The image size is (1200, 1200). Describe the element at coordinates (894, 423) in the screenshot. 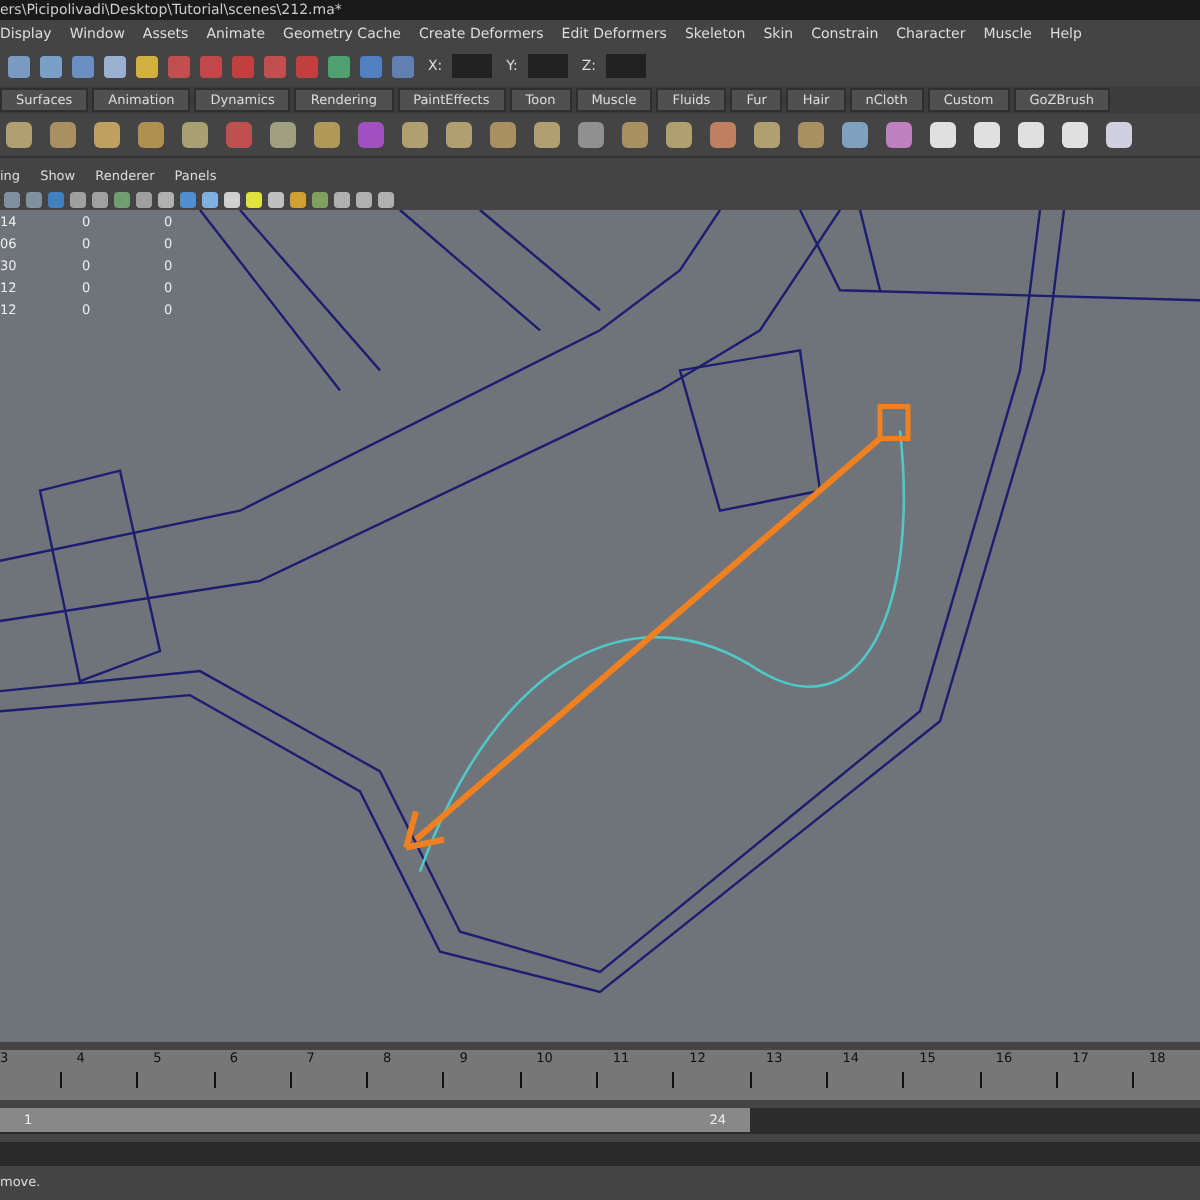

I see `handle-marker` at that location.